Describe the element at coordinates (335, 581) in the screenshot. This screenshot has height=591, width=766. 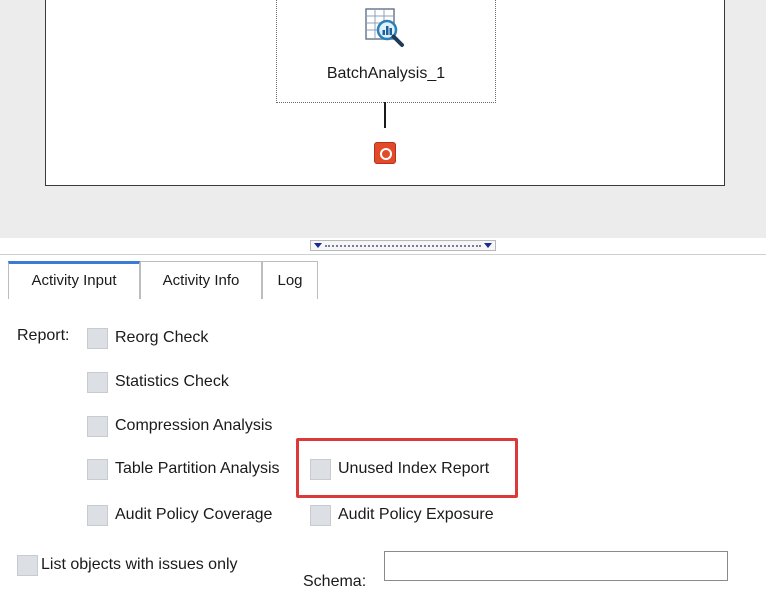
I see `schema-label: Schema:` at that location.